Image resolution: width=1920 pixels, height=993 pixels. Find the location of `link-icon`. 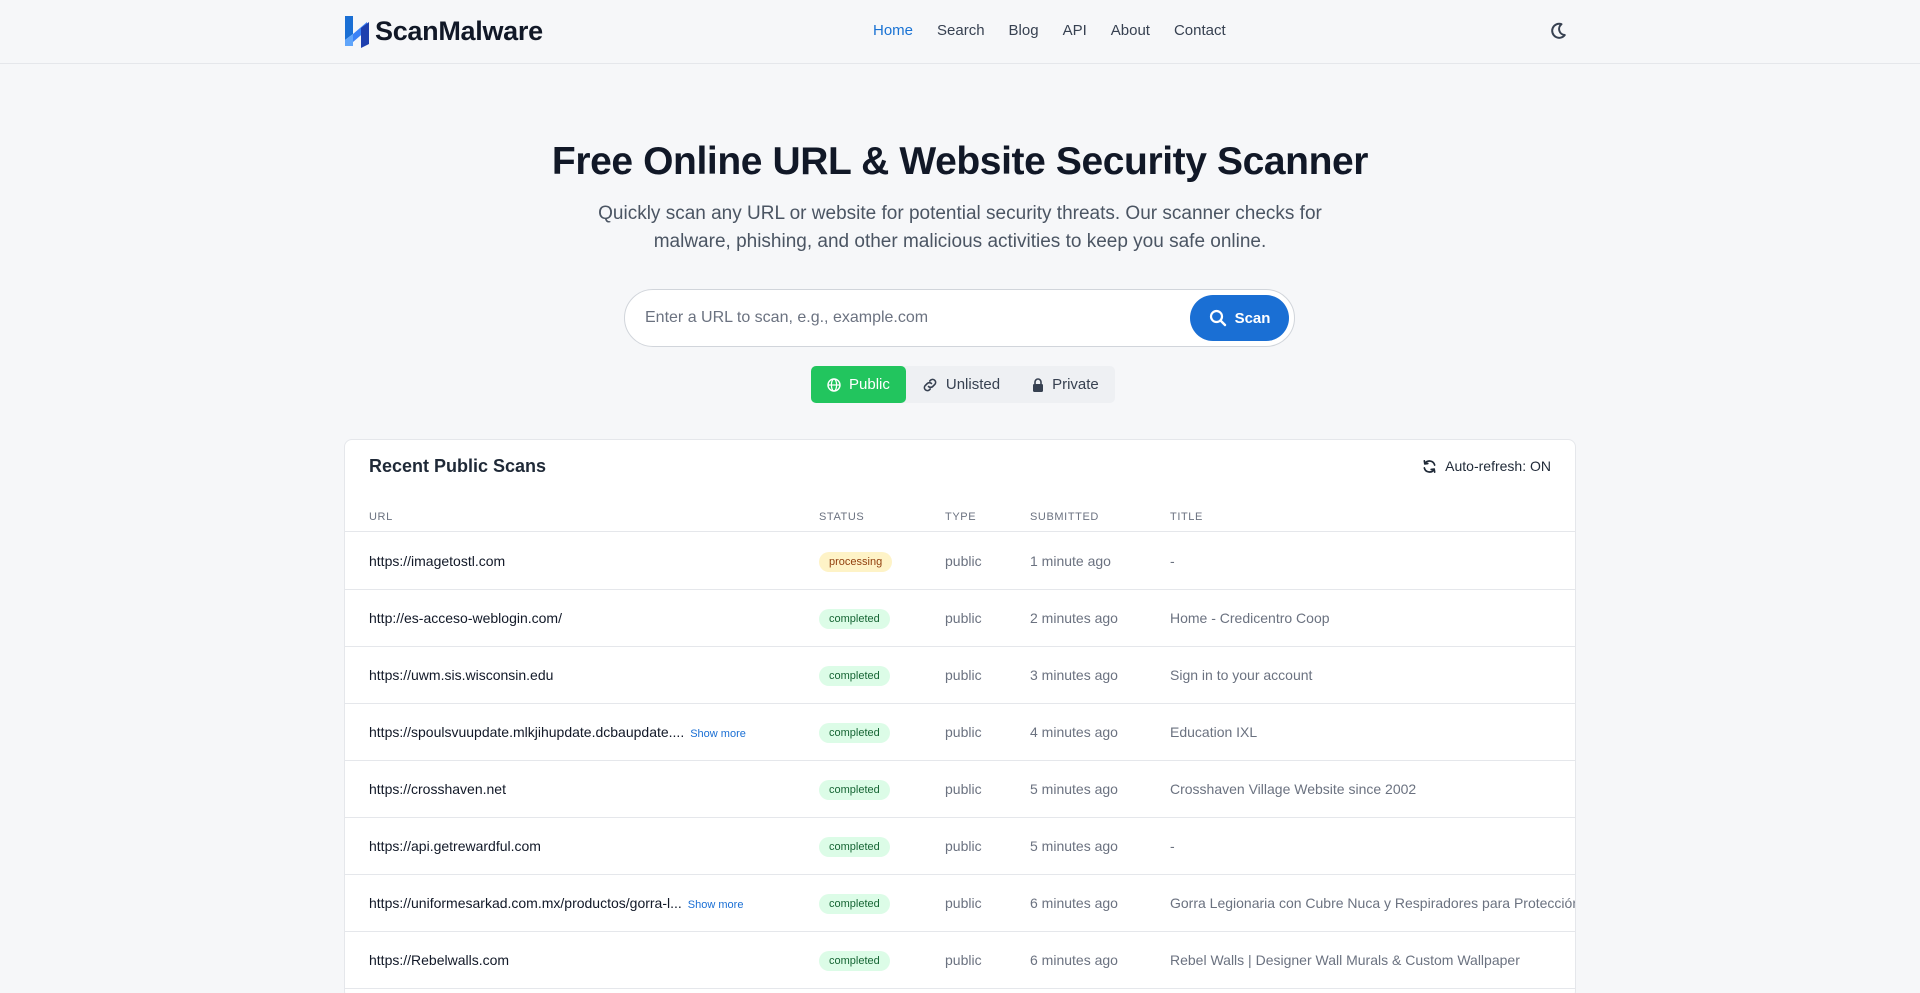

link-icon is located at coordinates (930, 384).